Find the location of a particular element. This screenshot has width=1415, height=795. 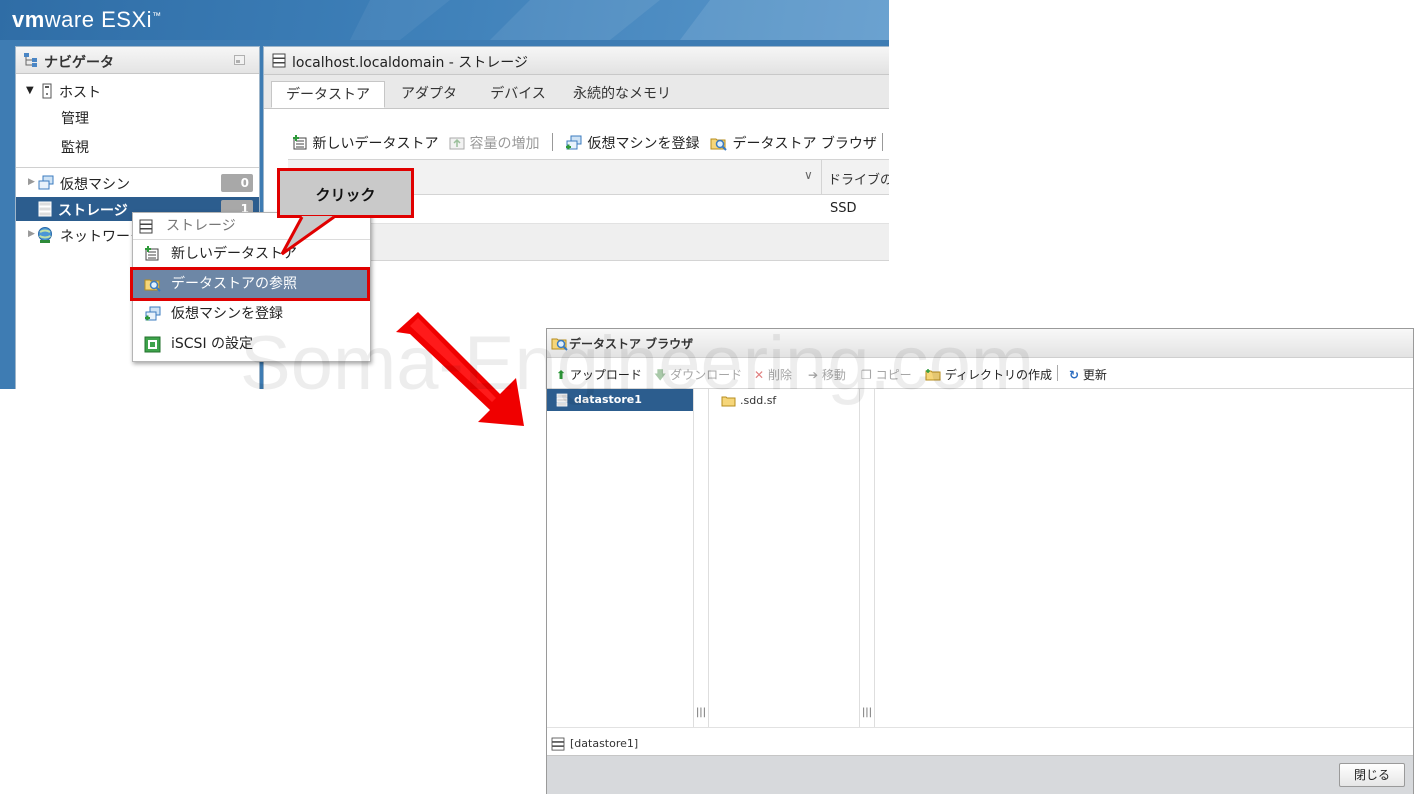

nav-host-manage: 管理 is located at coordinates (137, 117).